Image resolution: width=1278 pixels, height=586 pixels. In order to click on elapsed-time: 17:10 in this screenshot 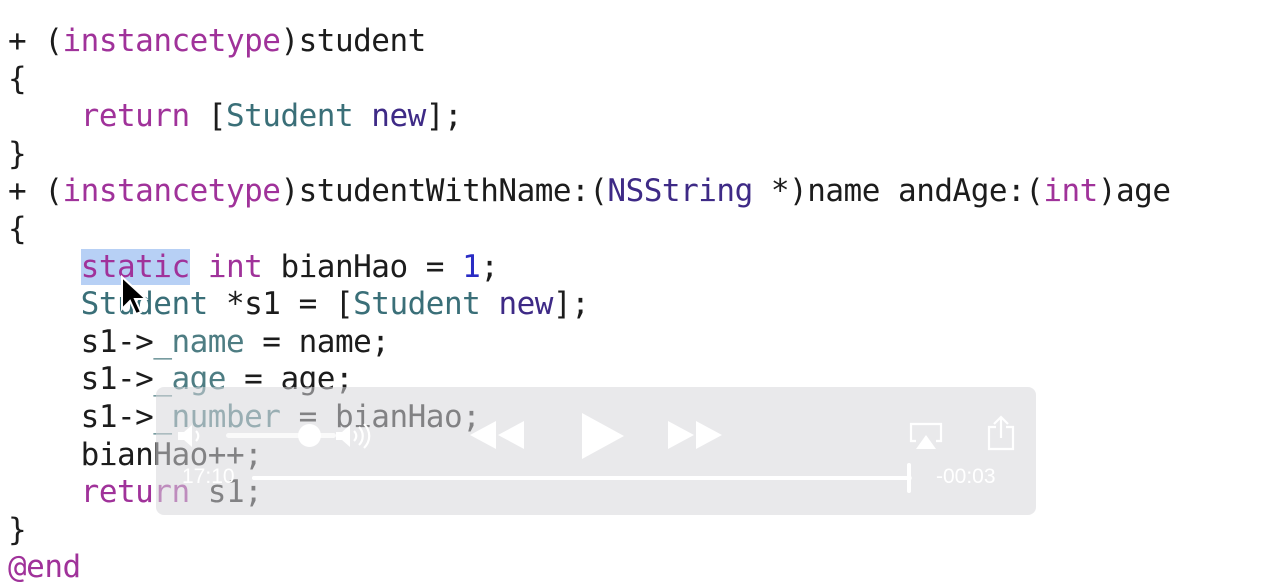, I will do `click(208, 476)`.